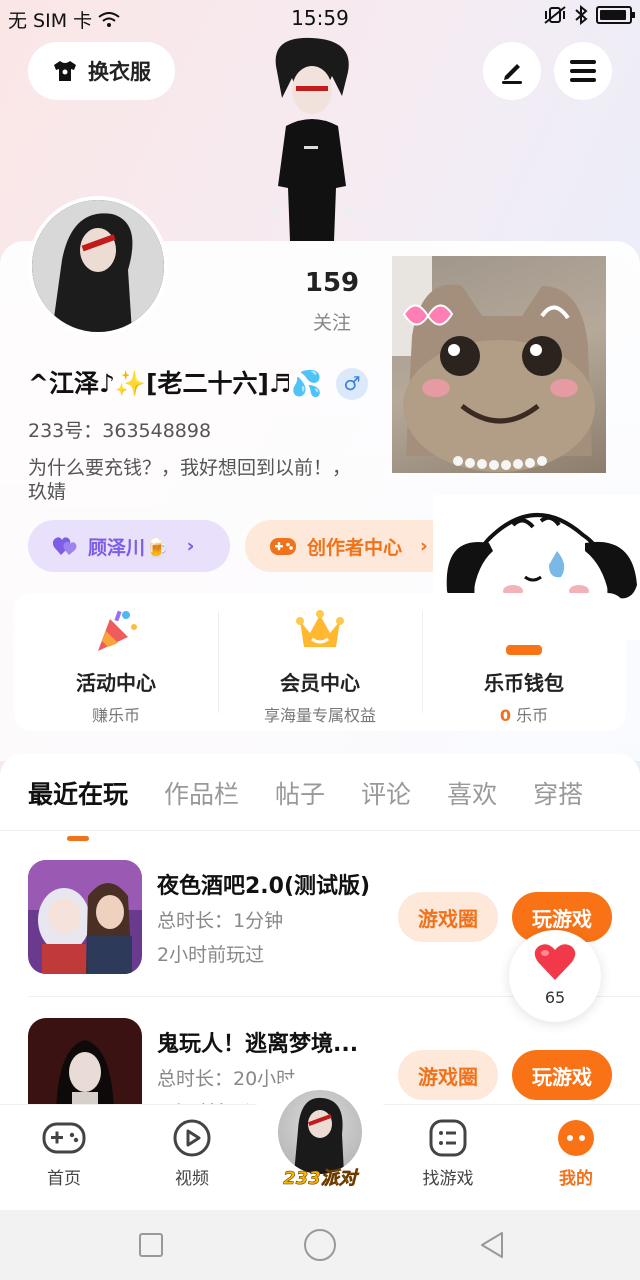  I want to click on tab-posts: 帖子, so click(300, 793).